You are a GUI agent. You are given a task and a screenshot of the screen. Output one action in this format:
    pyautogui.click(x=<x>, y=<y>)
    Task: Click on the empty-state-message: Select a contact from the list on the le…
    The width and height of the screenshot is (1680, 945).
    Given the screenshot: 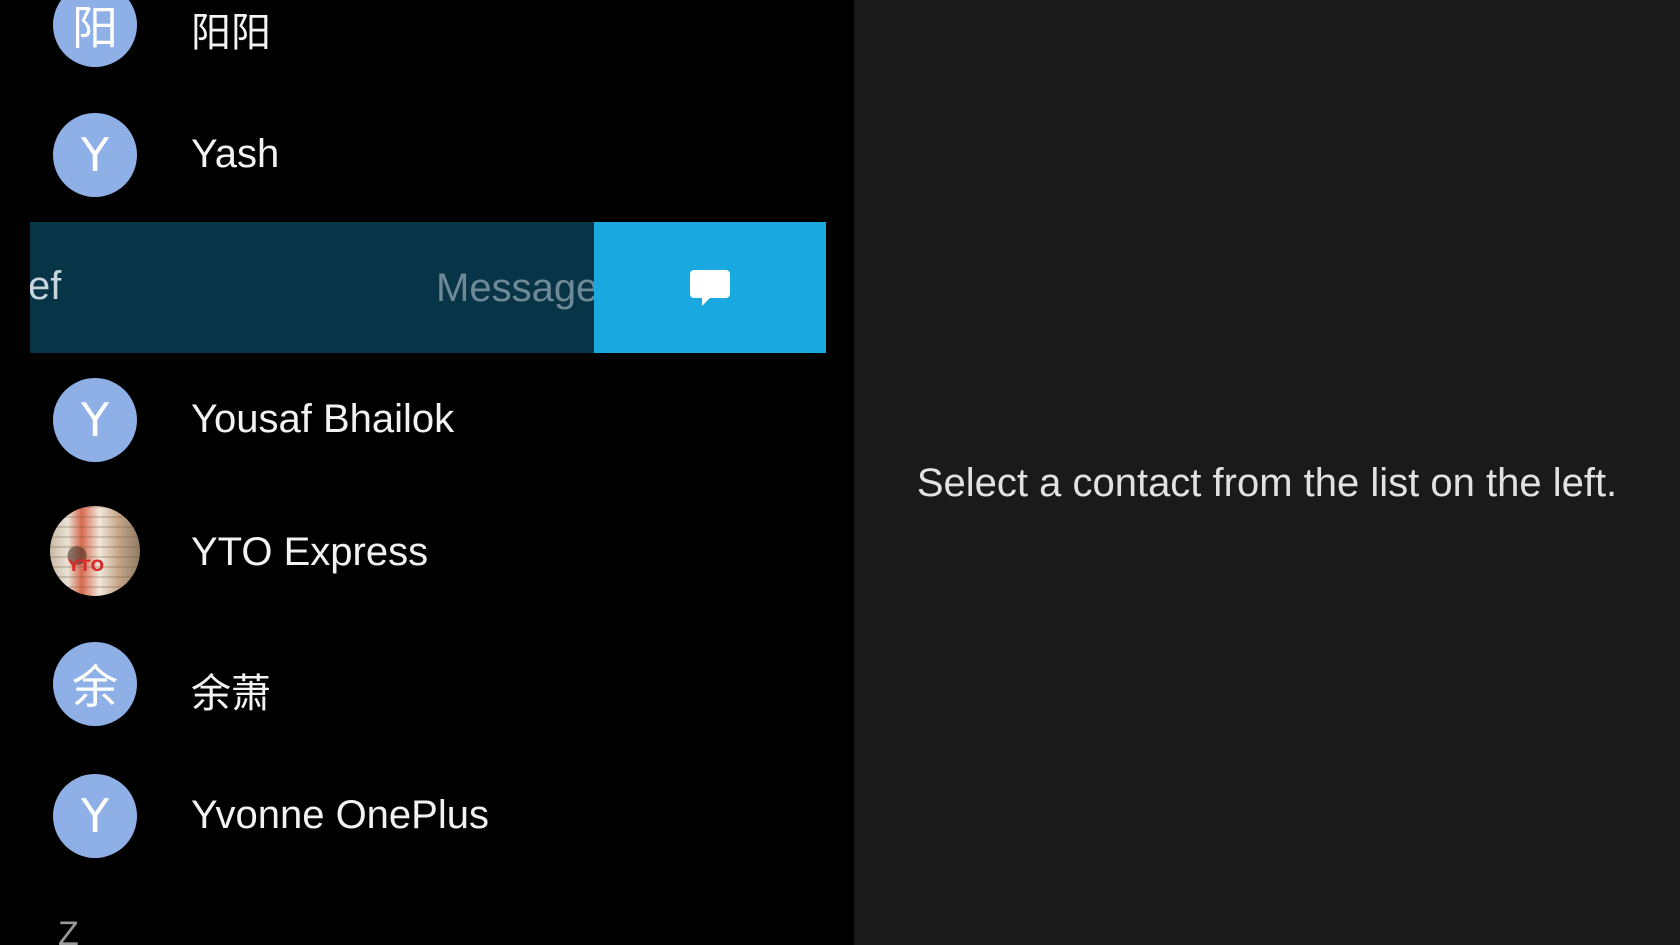 What is the action you would take?
    pyautogui.click(x=1267, y=483)
    